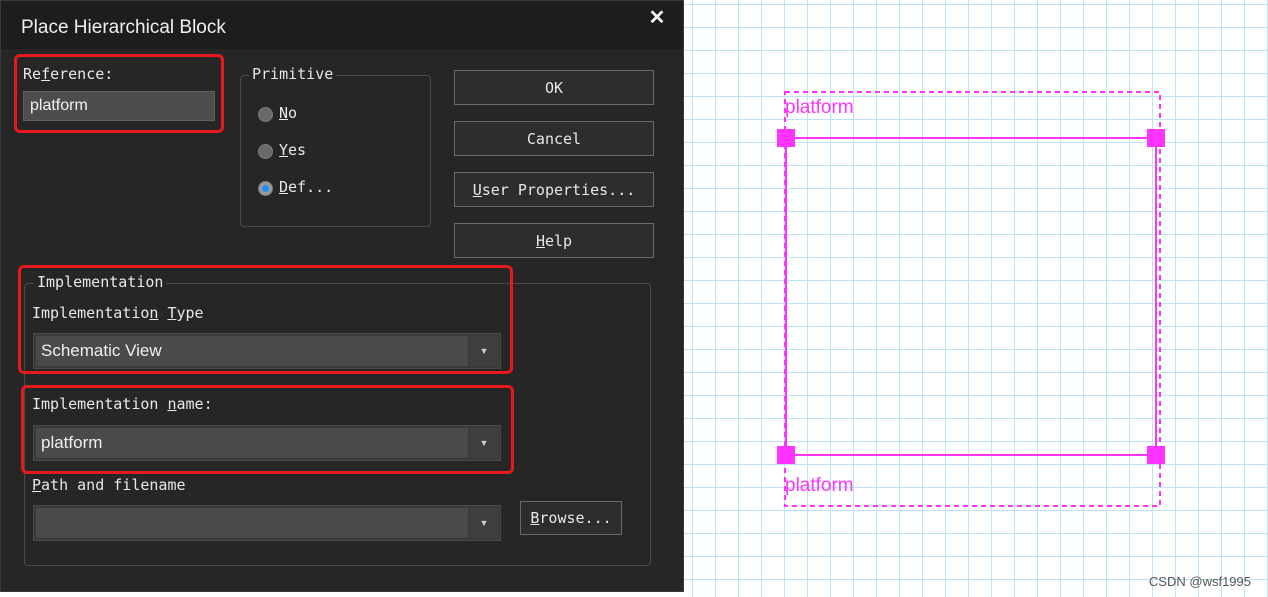 The height and width of the screenshot is (597, 1268). What do you see at coordinates (1156, 138) in the screenshot?
I see `handle-top-right` at bounding box center [1156, 138].